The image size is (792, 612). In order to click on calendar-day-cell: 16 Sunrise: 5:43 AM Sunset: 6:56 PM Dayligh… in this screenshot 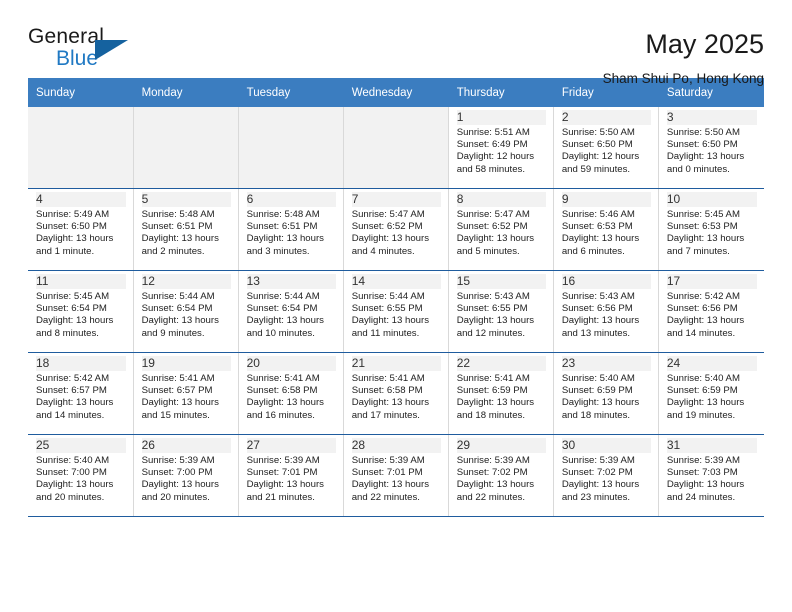, I will do `click(606, 311)`.